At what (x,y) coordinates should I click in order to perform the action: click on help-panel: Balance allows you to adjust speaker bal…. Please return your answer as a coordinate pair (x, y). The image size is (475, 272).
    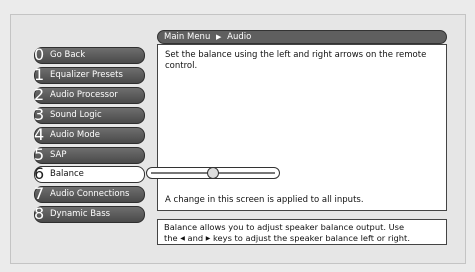
    Looking at the image, I should click on (302, 232).